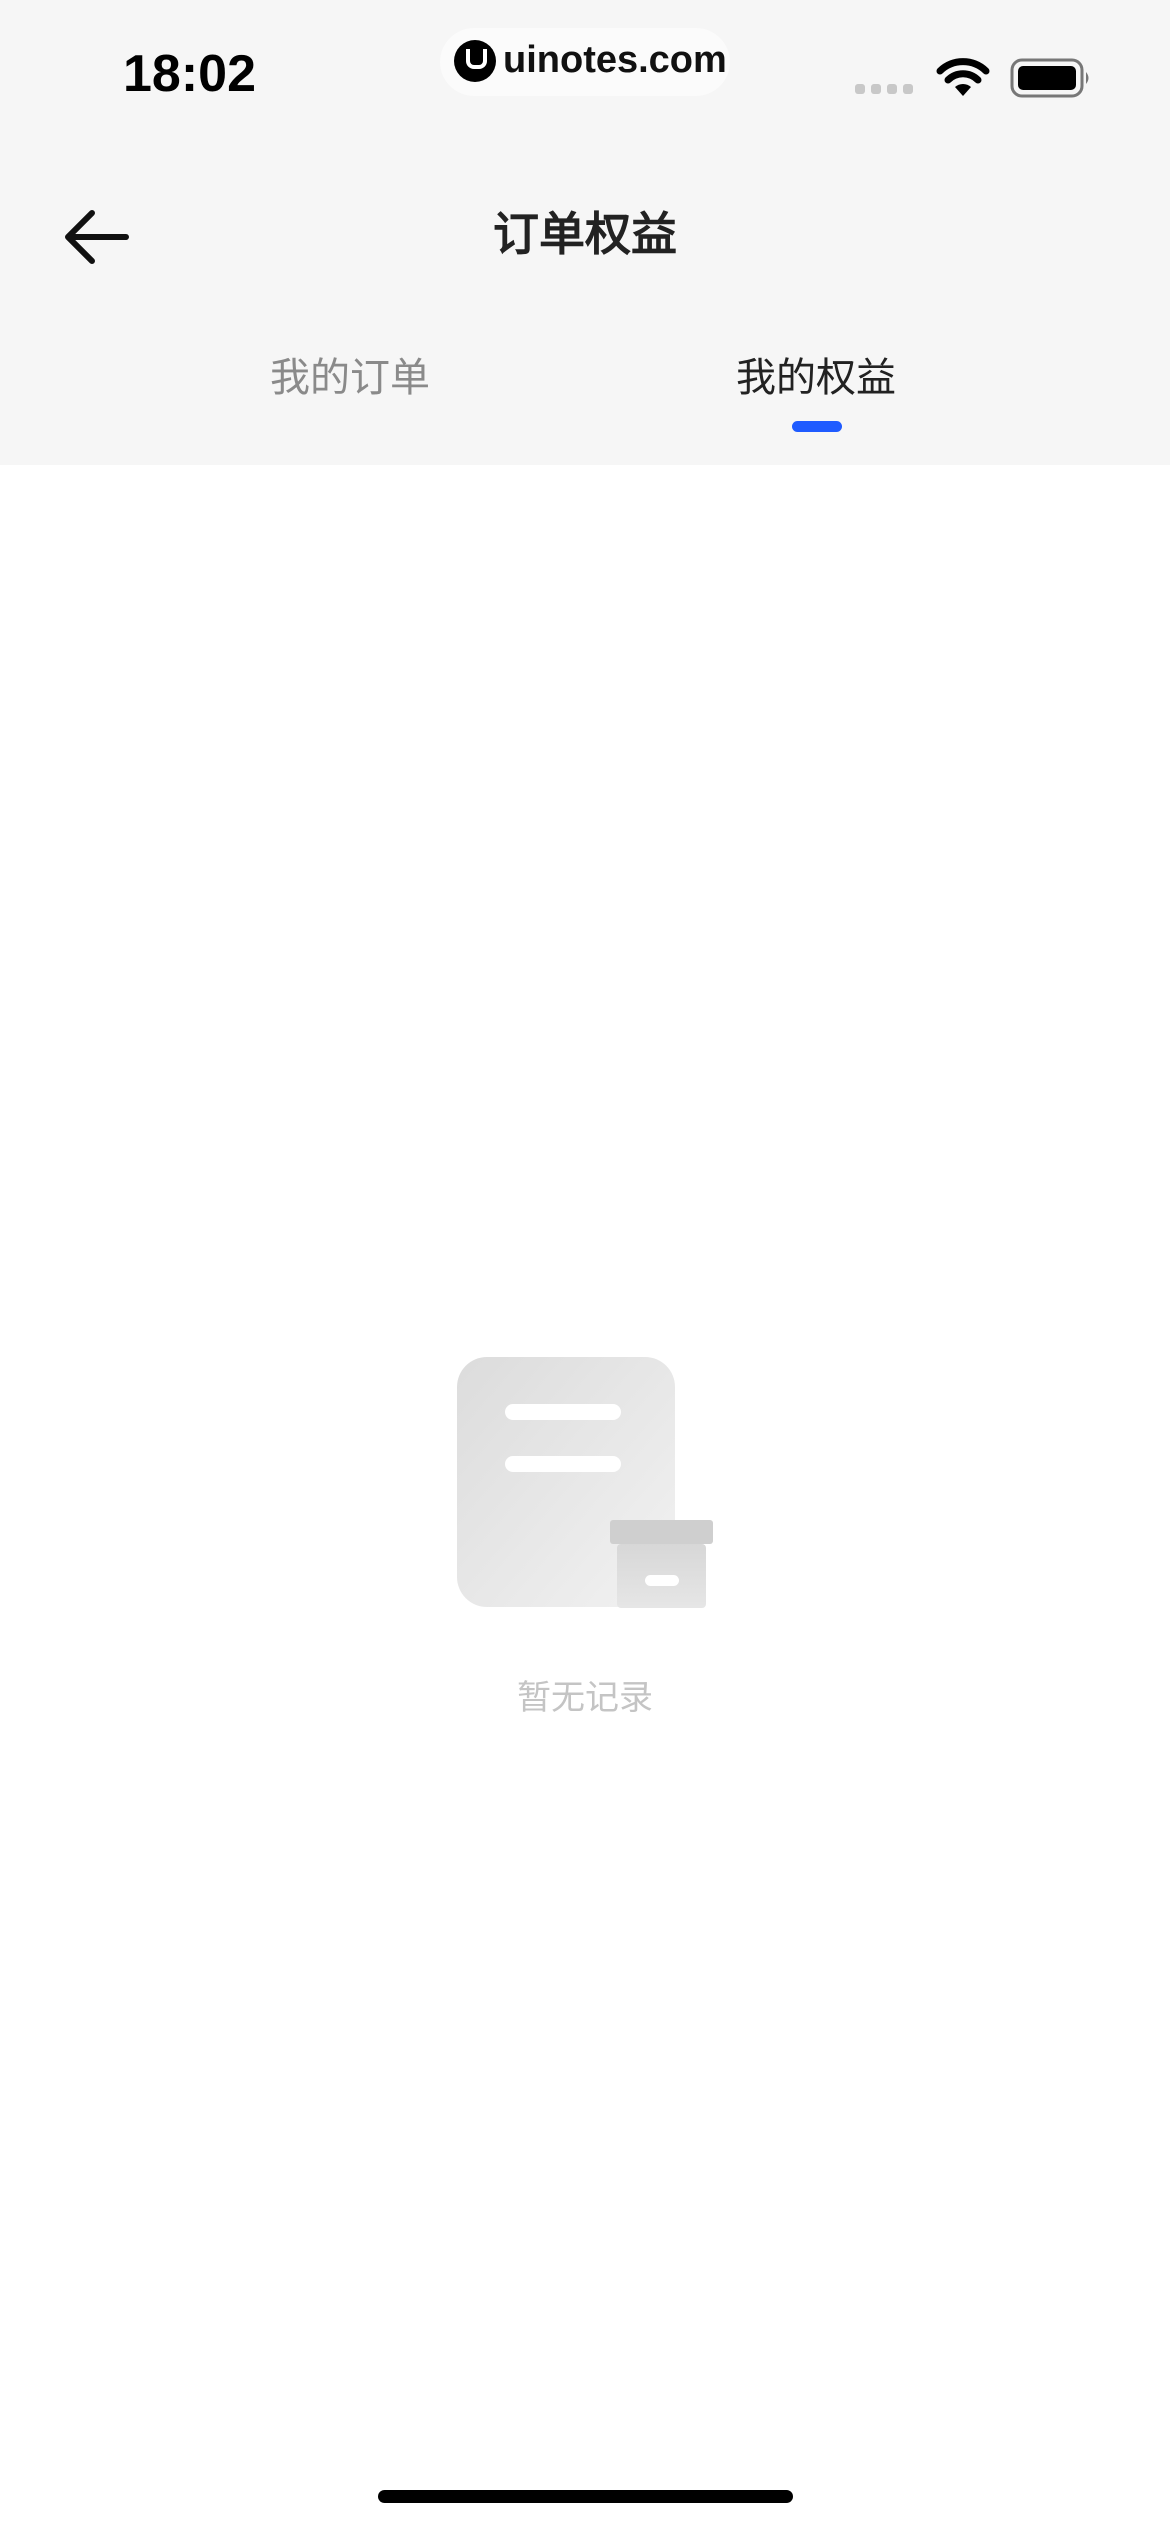 This screenshot has width=1170, height=2532. Describe the element at coordinates (350, 374) in the screenshot. I see `tab-my-orders: 我的订单` at that location.